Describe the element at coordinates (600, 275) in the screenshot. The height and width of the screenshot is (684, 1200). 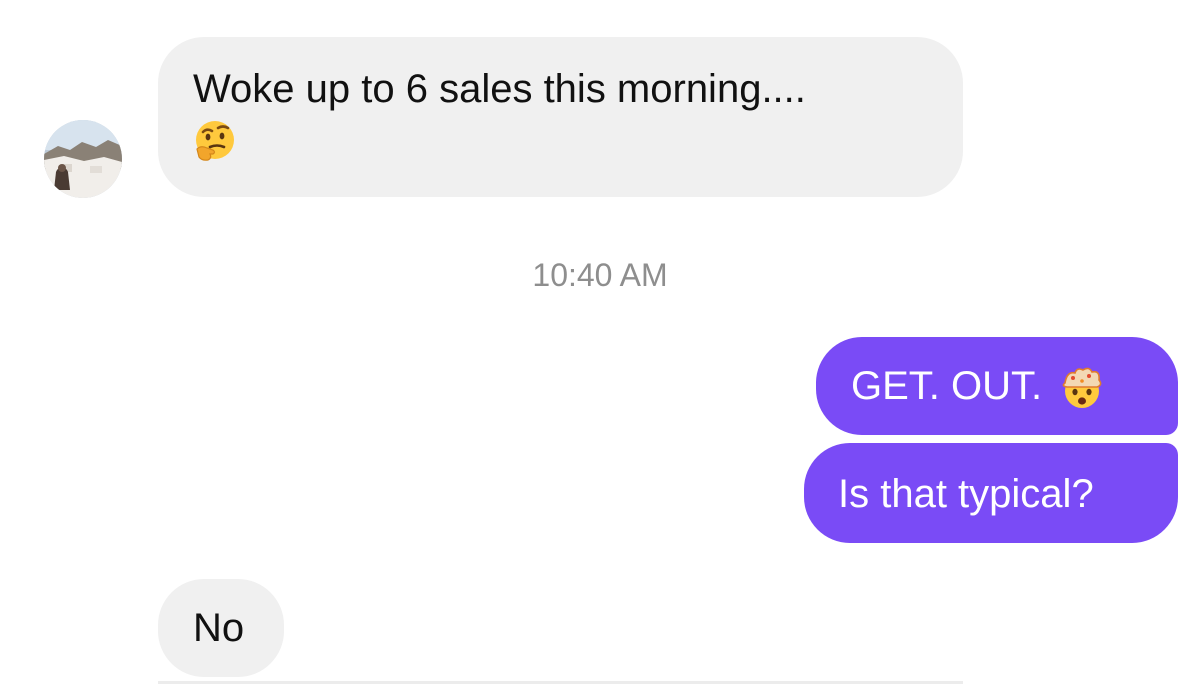
I see `message-timestamp: 10:40 AM` at that location.